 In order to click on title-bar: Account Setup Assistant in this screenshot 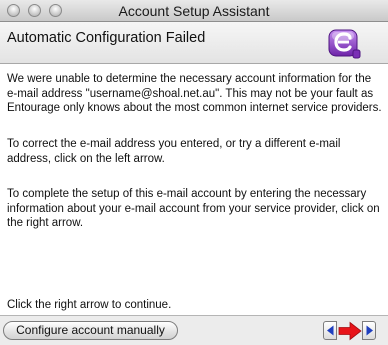, I will do `click(194, 11)`.